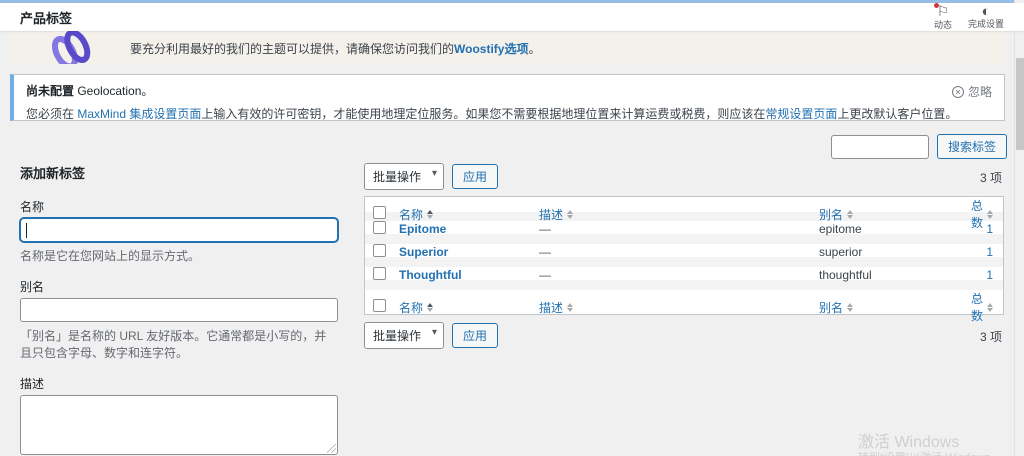 The height and width of the screenshot is (456, 1024). What do you see at coordinates (971, 146) in the screenshot?
I see `search-tags-button: 搜索标签` at bounding box center [971, 146].